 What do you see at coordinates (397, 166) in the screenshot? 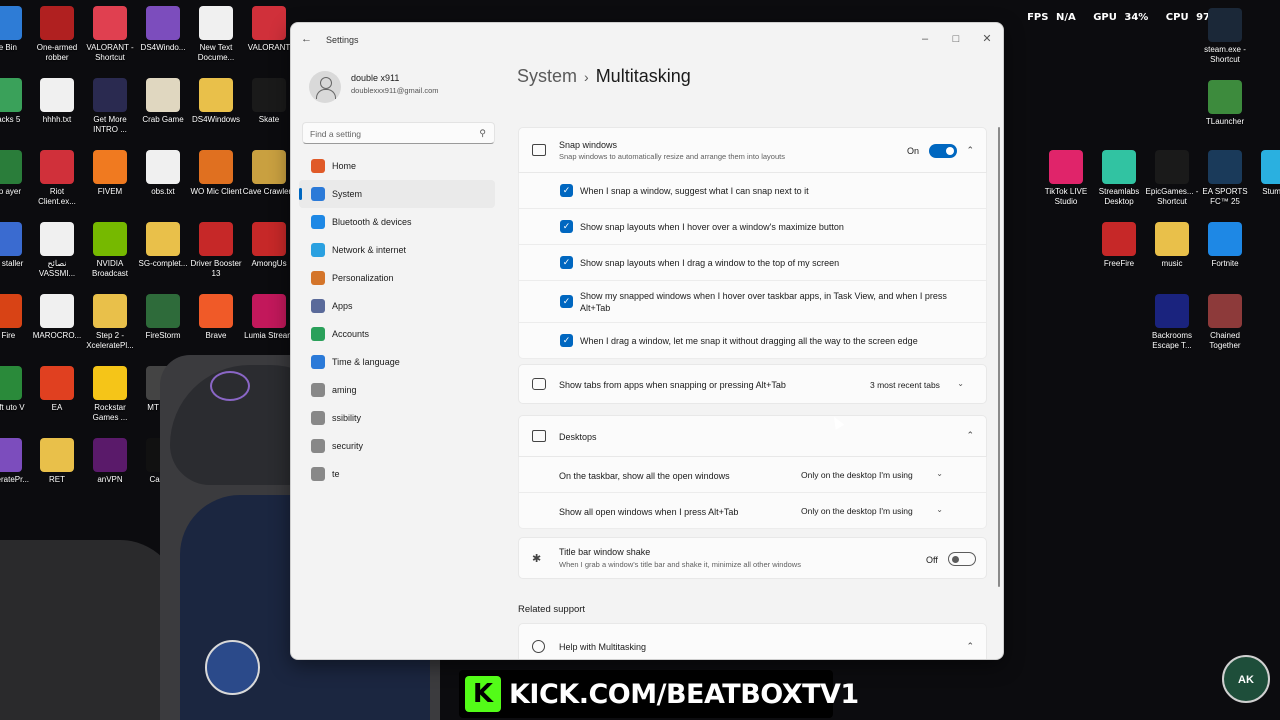
I see `sidebar-item-home: Home` at bounding box center [397, 166].